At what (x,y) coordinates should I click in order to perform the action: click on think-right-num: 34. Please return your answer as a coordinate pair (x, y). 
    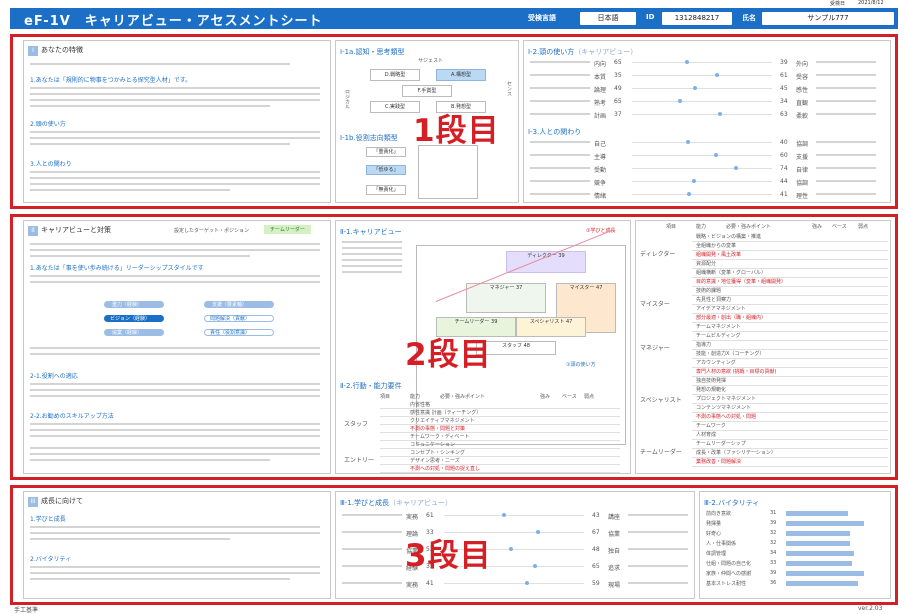
    Looking at the image, I should click on (784, 101).